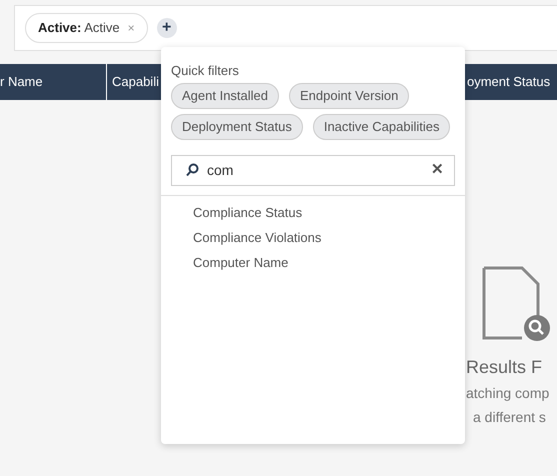 This screenshot has width=557, height=476. I want to click on column-header: r Name, so click(21, 82).